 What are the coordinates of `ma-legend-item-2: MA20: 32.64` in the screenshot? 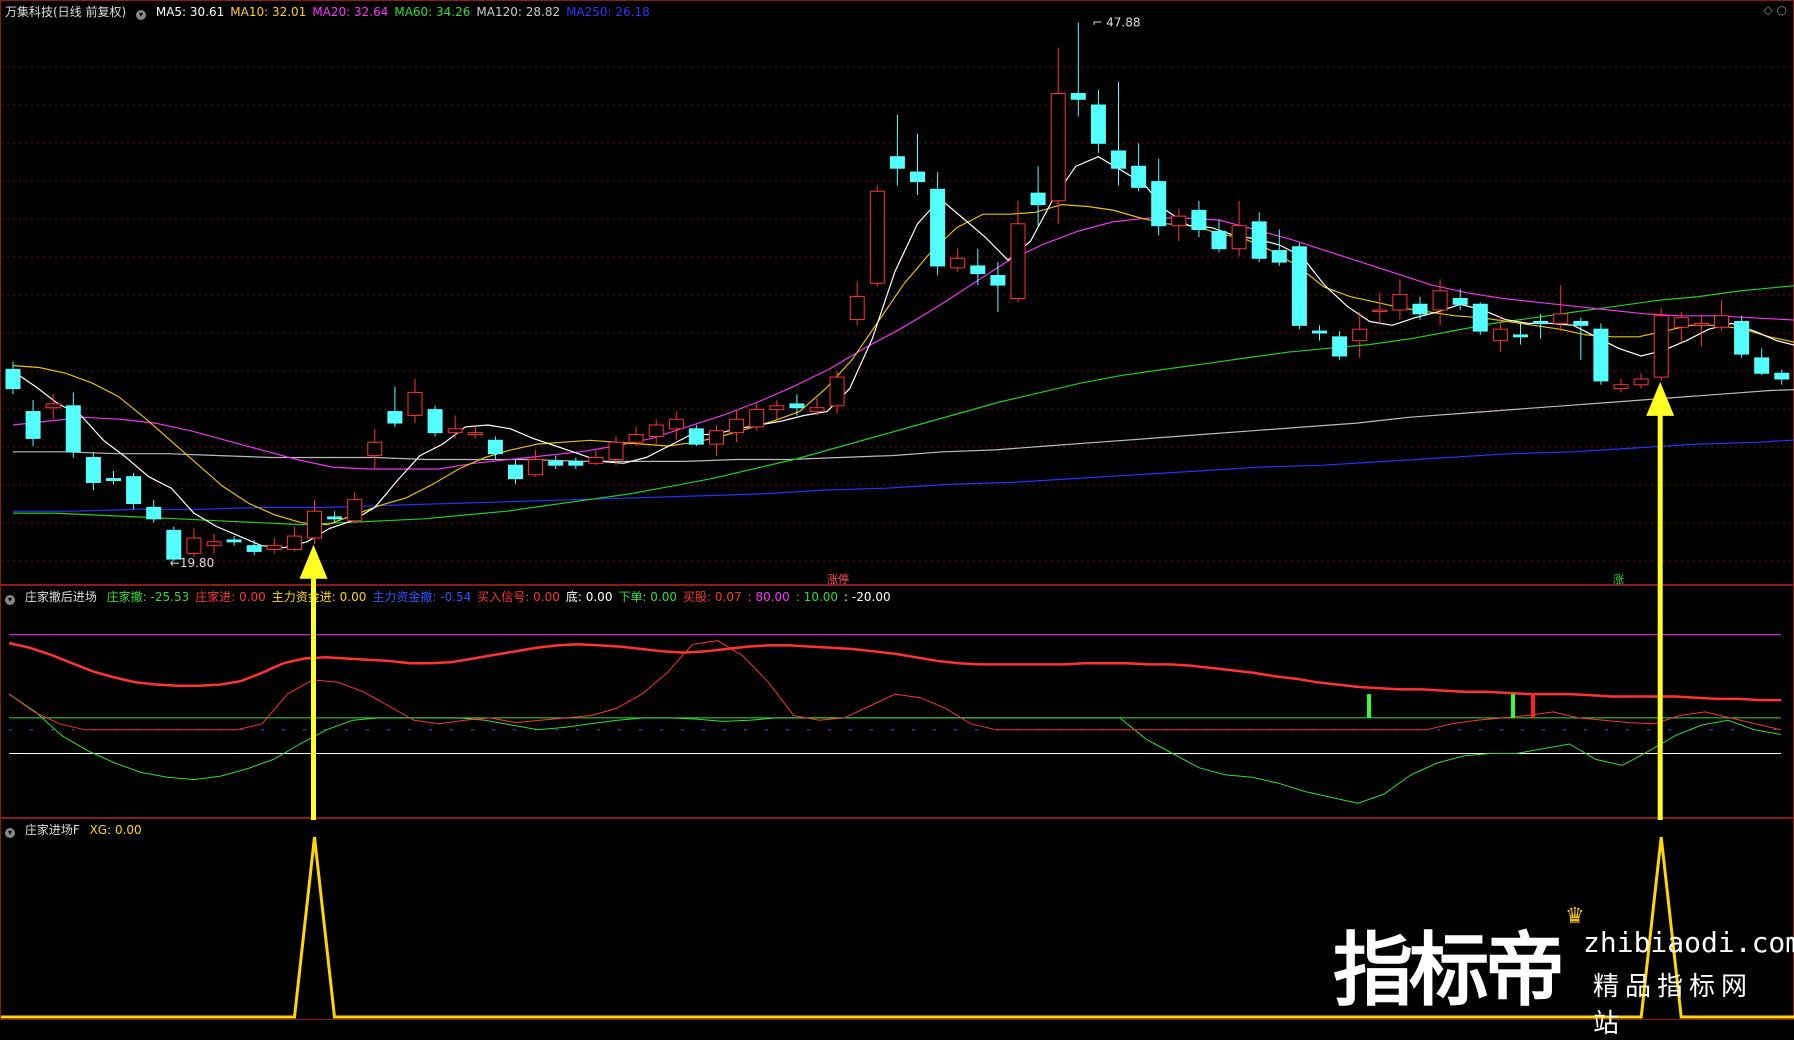 It's located at (350, 12).